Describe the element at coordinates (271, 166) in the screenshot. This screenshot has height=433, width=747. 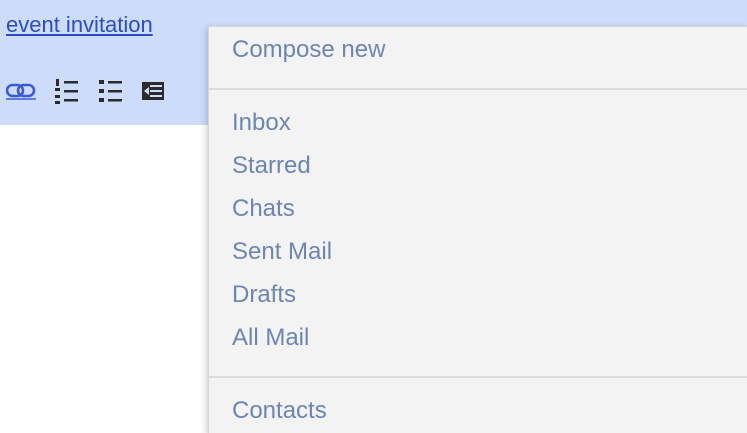
I see `menu-item-starred: Starred` at that location.